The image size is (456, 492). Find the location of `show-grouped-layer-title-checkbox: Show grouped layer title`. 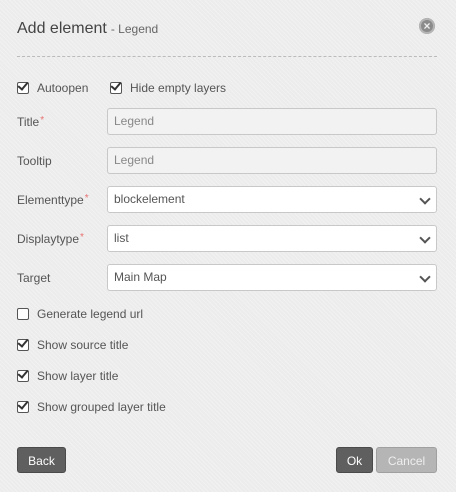

show-grouped-layer-title-checkbox: Show grouped layer title is located at coordinates (91, 407).